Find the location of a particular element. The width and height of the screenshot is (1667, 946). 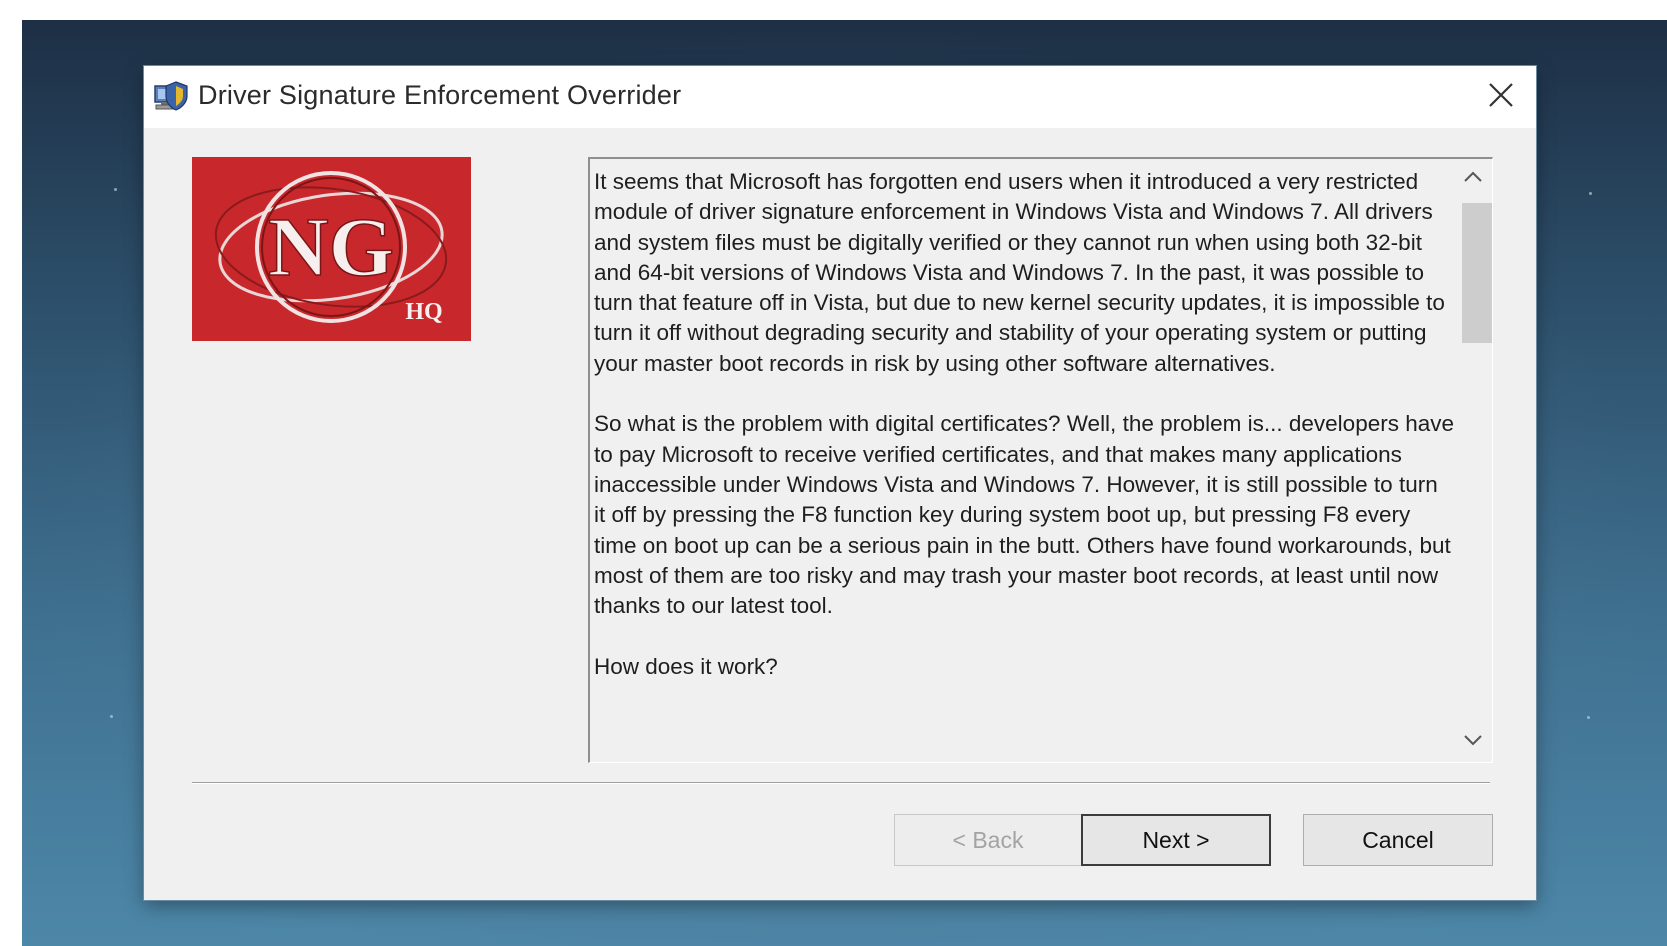

close-icon is located at coordinates (1501, 97).